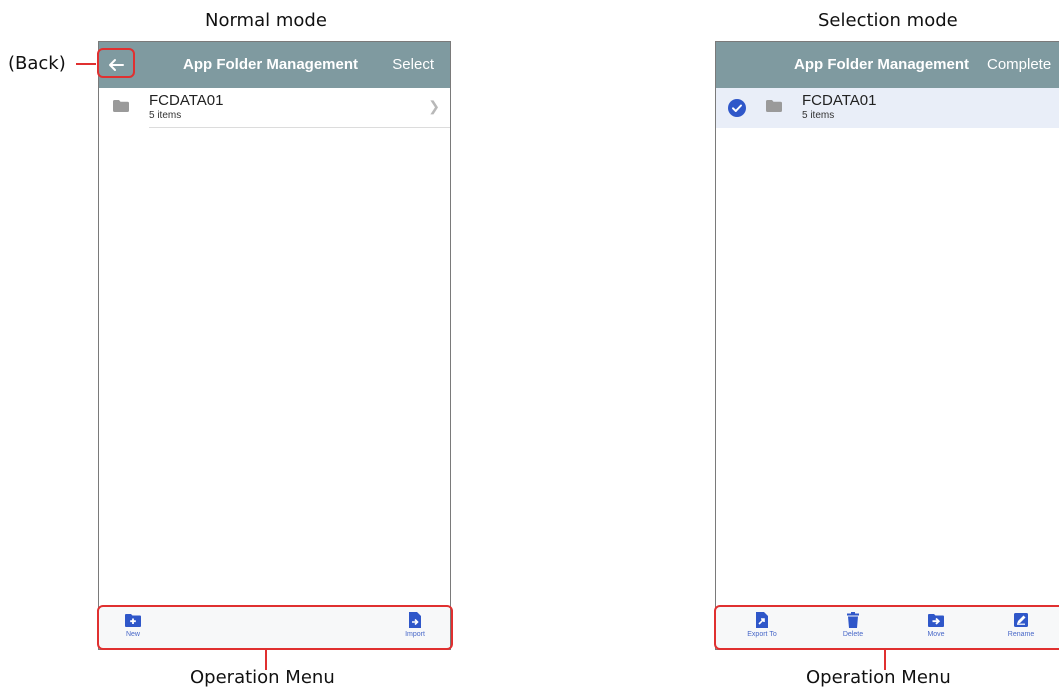  What do you see at coordinates (737, 108) in the screenshot?
I see `selected-check-icon` at bounding box center [737, 108].